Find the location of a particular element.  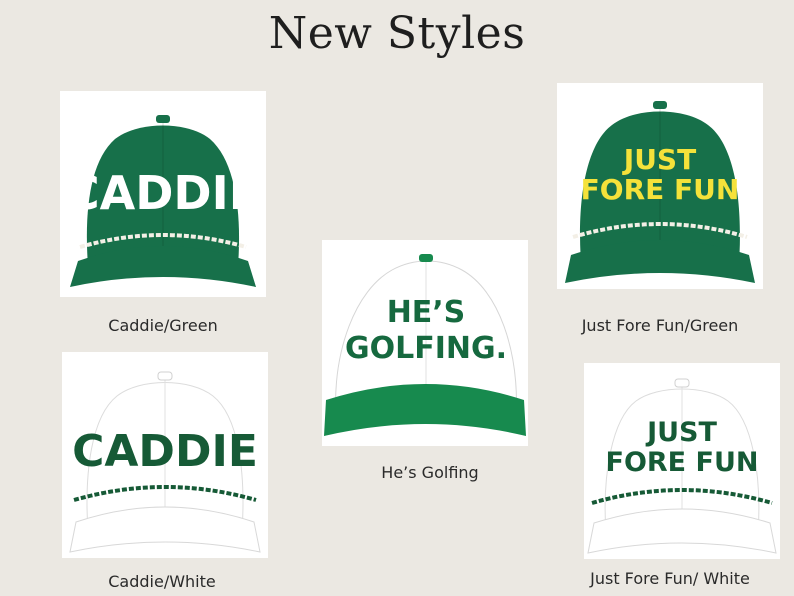

hat-embroidered-text: HE’S is located at coordinates (426, 312).